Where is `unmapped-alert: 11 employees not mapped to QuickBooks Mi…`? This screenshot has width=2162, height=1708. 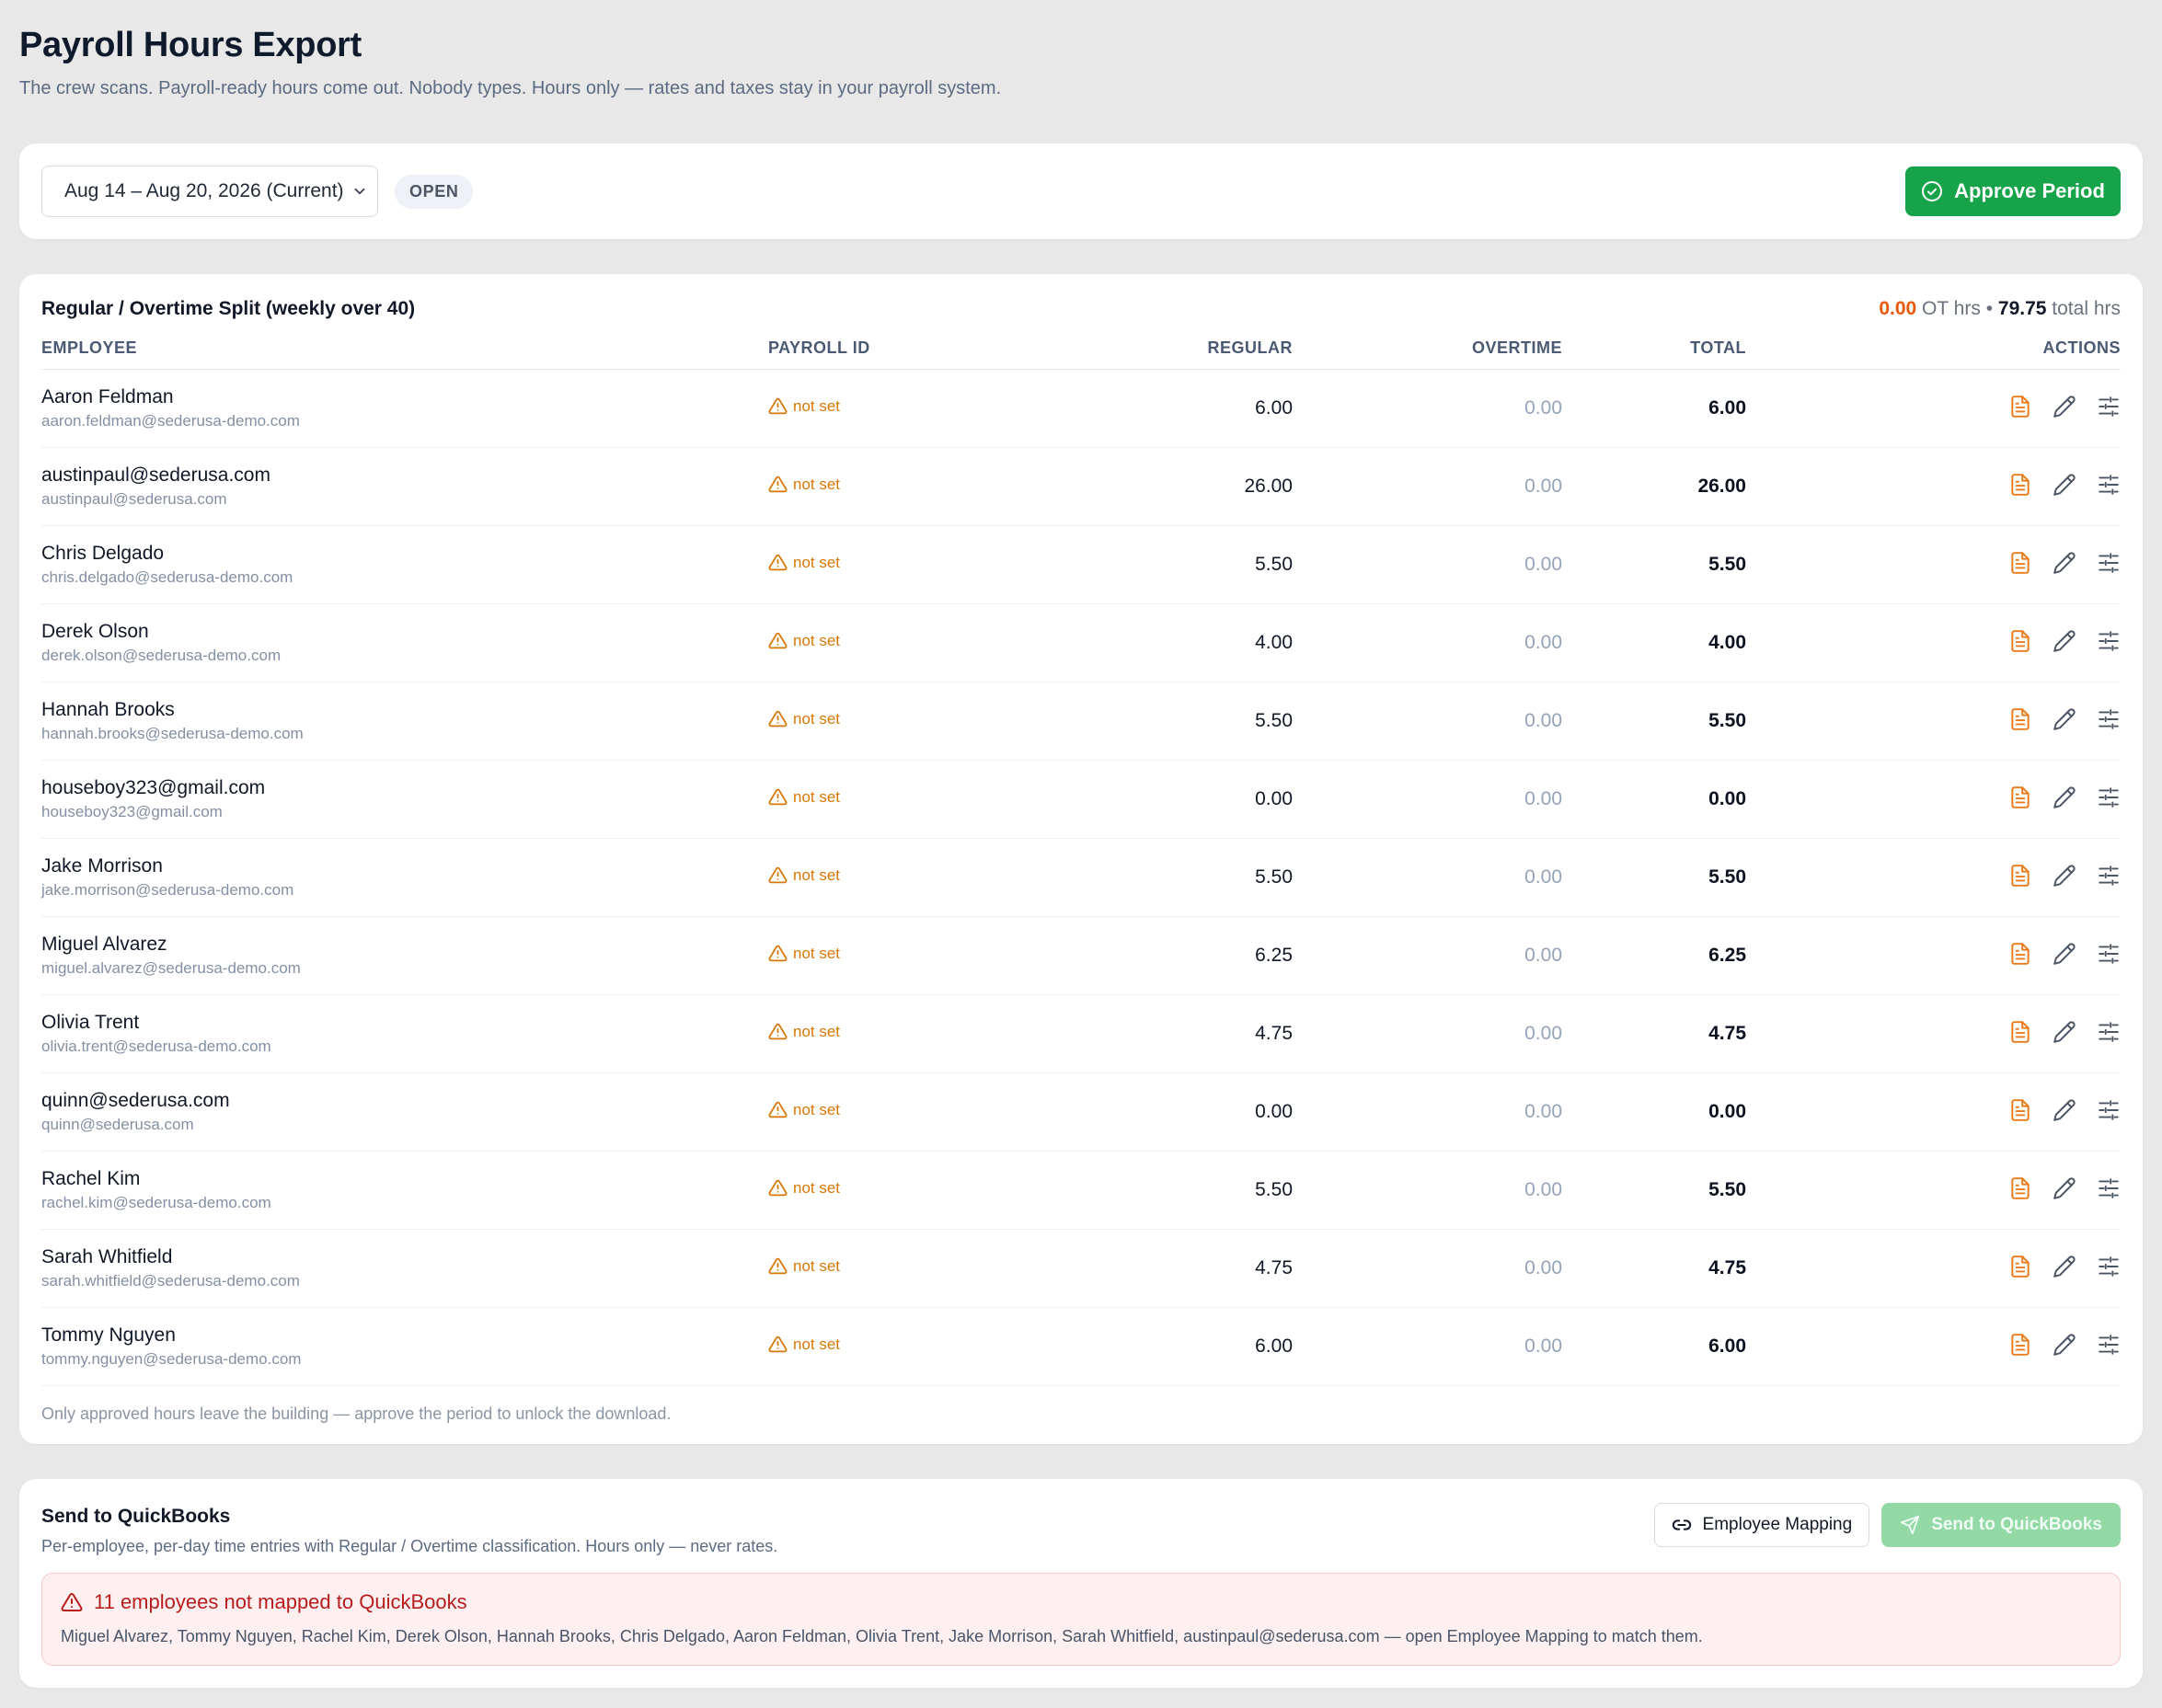 unmapped-alert: 11 employees not mapped to QuickBooks Mi… is located at coordinates (1081, 1619).